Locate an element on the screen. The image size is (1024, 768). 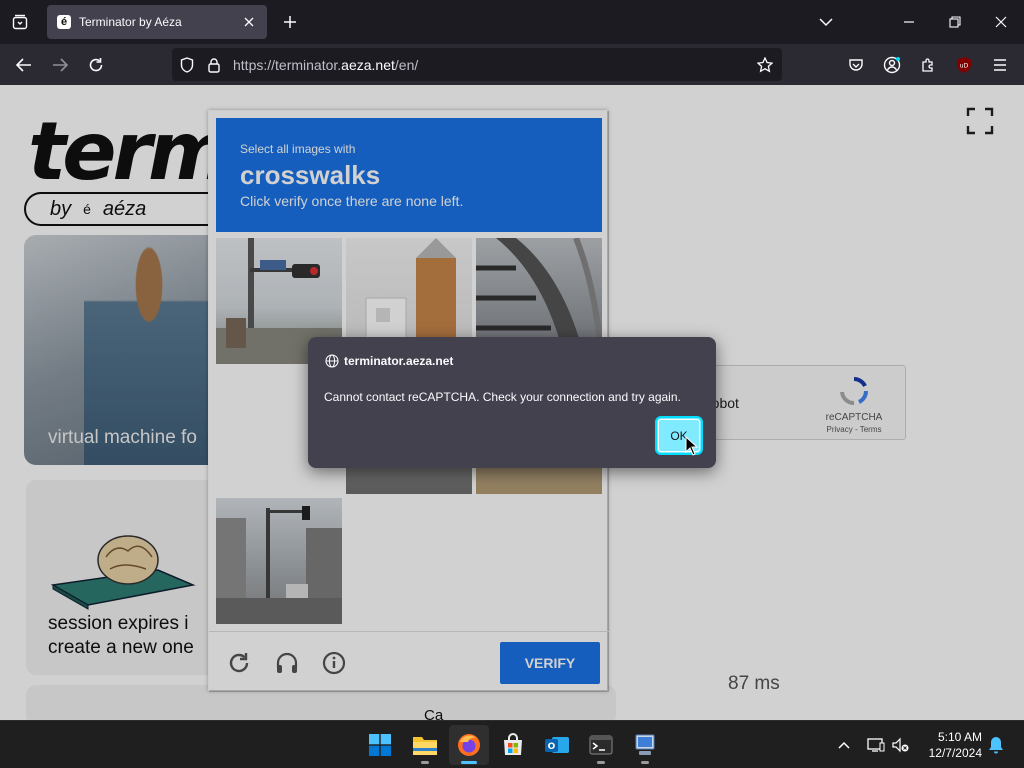
reload-icon is located at coordinates (96, 65).